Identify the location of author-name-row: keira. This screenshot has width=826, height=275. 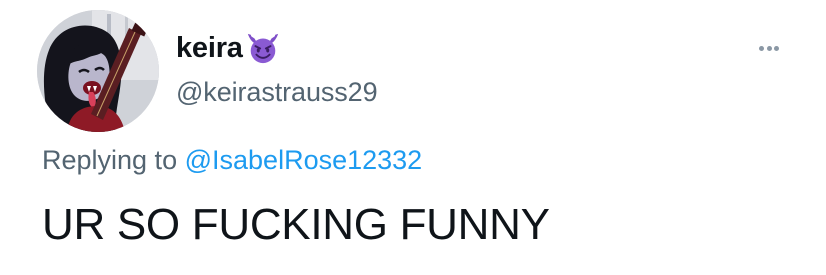
(228, 48).